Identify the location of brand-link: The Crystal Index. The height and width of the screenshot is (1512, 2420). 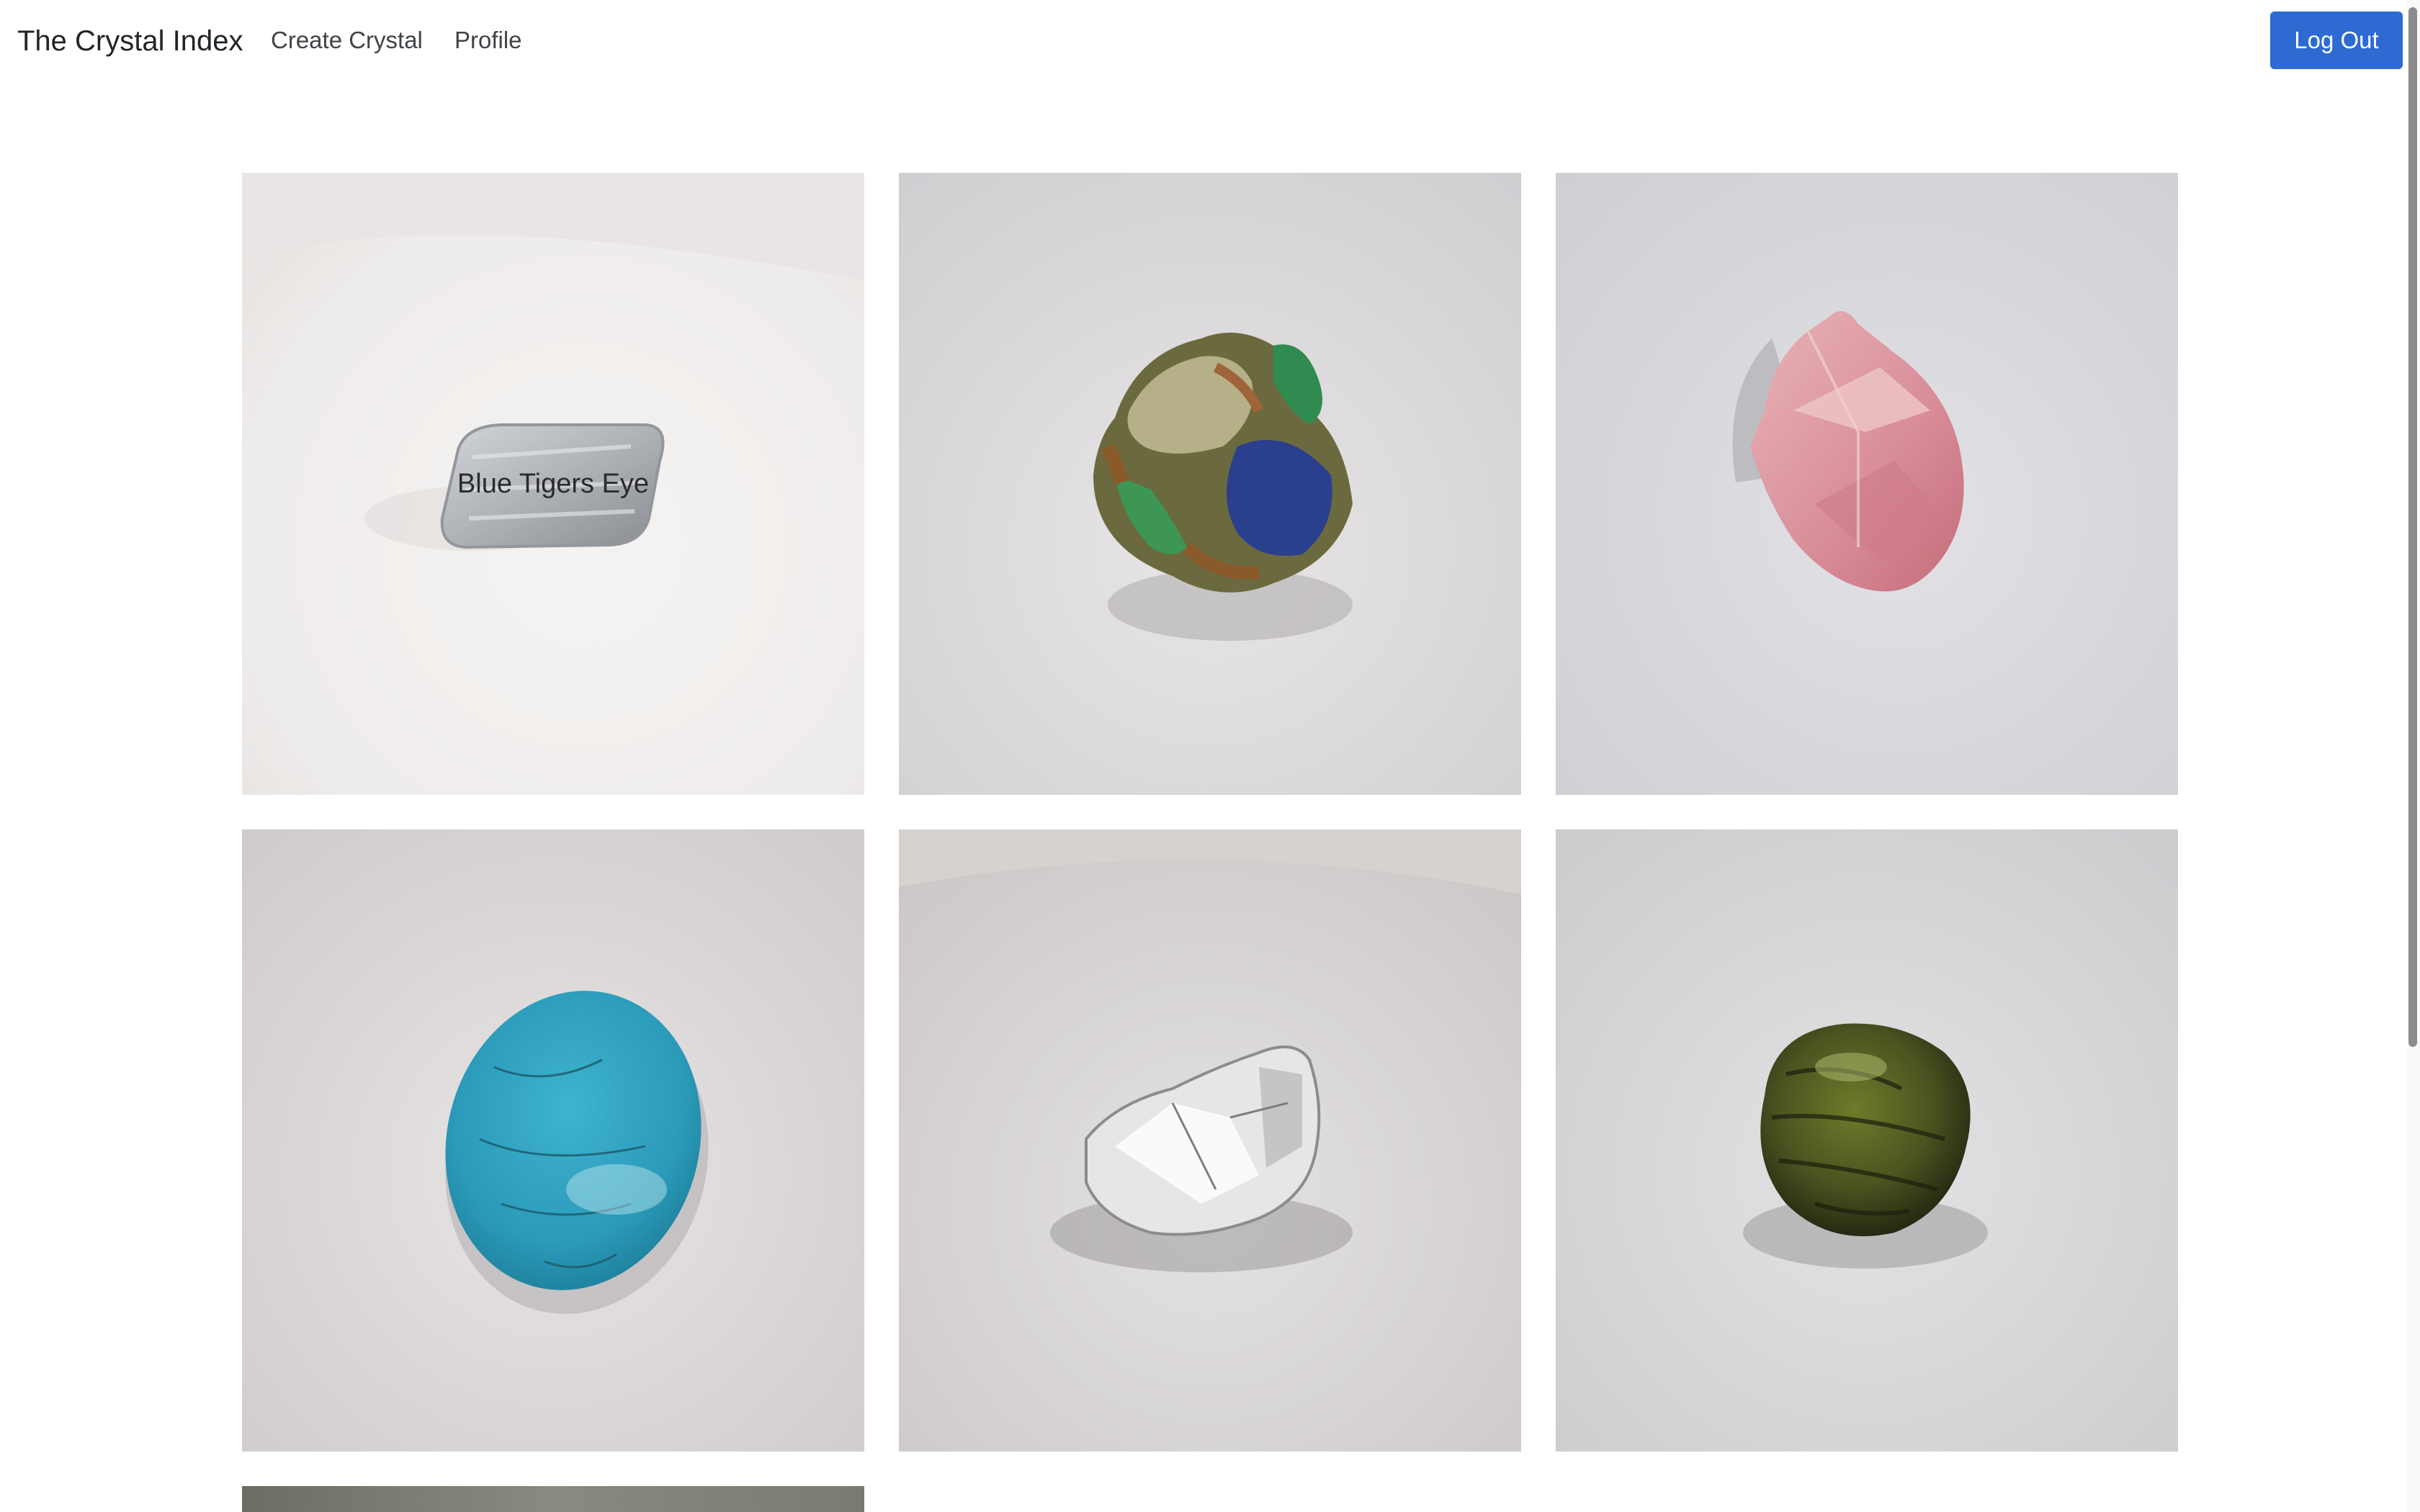
(130, 41).